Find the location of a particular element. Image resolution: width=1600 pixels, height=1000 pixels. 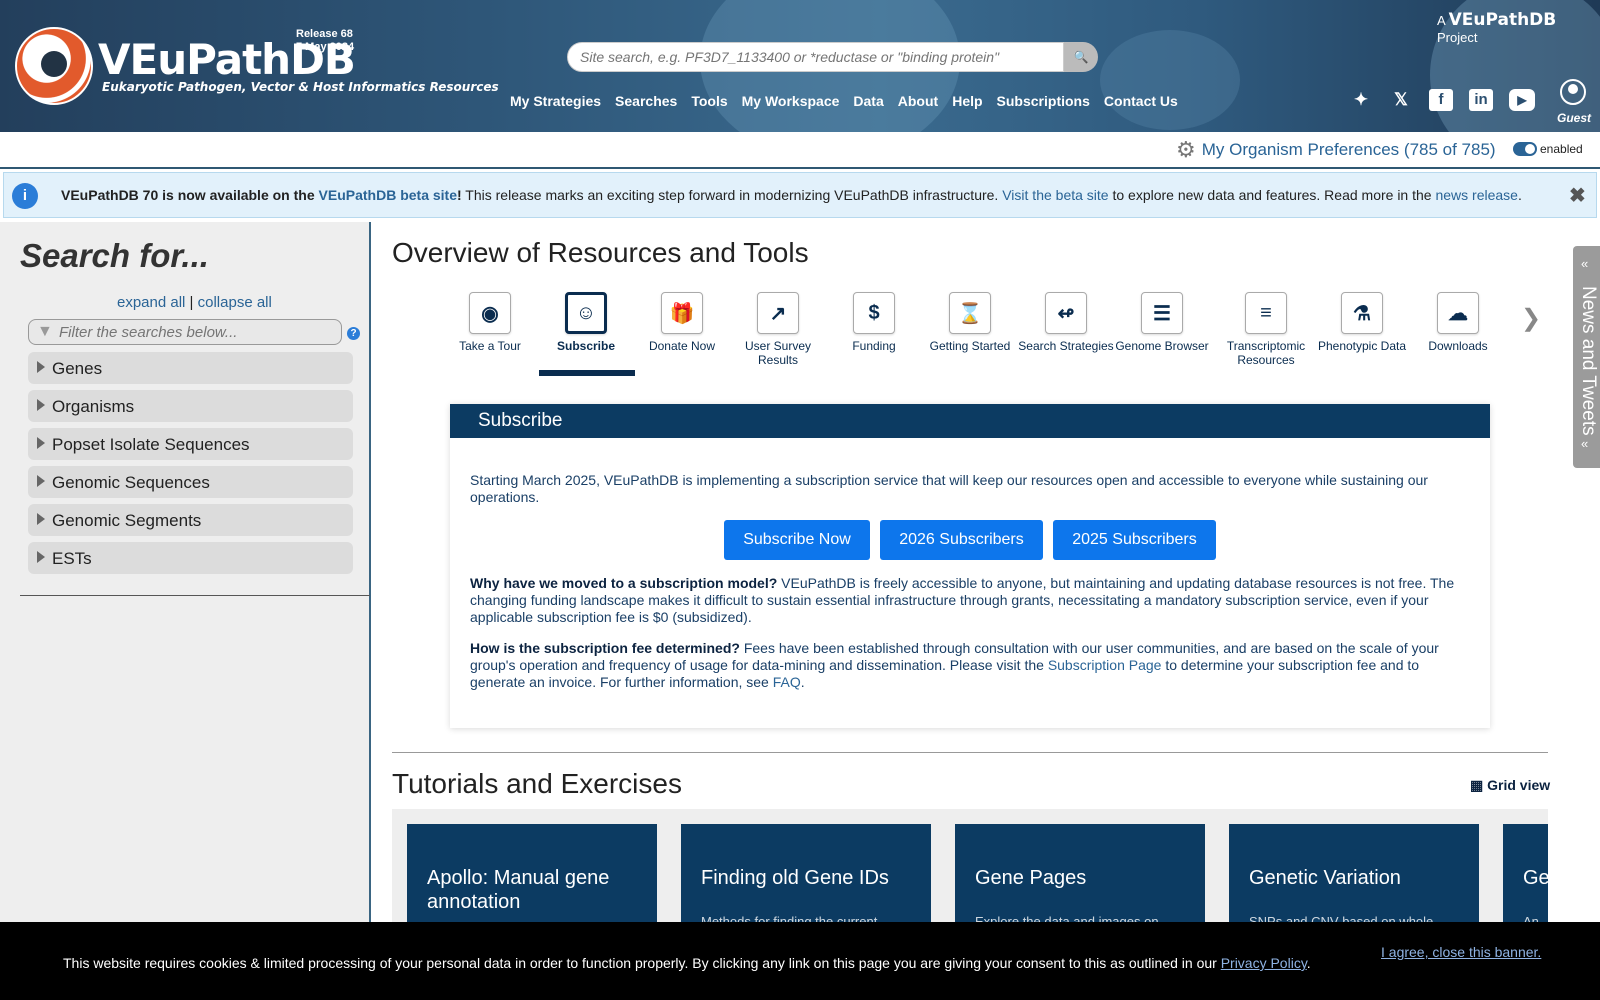

sidebar-item-genes: Genes is located at coordinates (190, 368).